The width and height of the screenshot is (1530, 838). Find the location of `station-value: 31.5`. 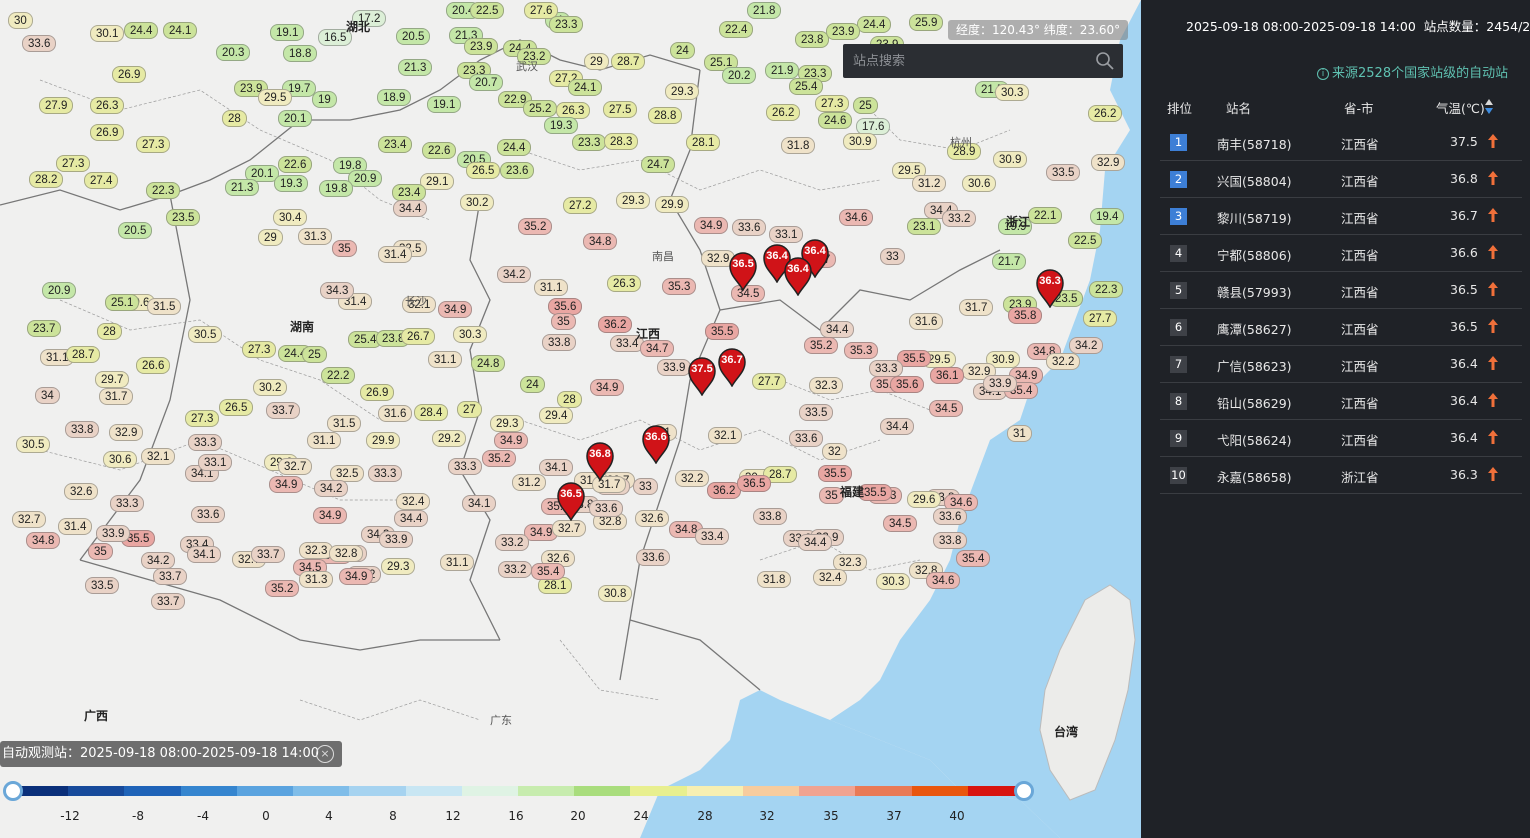

station-value: 31.5 is located at coordinates (344, 423).